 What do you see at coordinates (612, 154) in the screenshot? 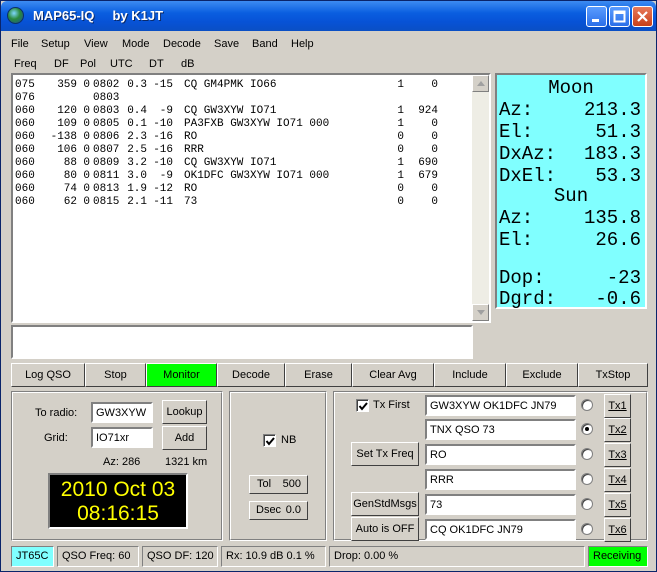
I see `dxaz-value: 183.3` at bounding box center [612, 154].